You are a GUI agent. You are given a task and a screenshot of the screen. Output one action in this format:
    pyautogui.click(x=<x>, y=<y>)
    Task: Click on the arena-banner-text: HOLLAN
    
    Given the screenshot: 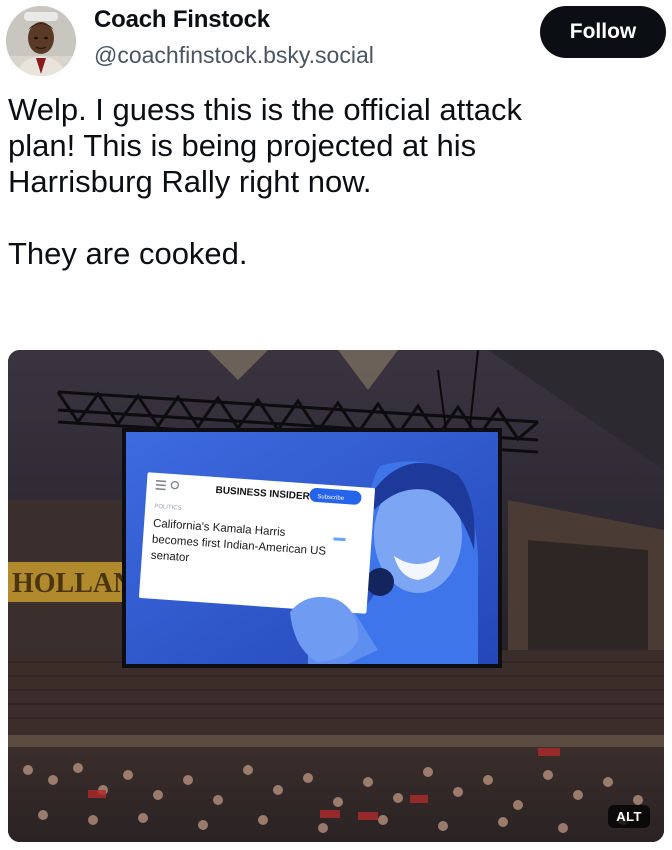 What is the action you would take?
    pyautogui.click(x=72, y=583)
    